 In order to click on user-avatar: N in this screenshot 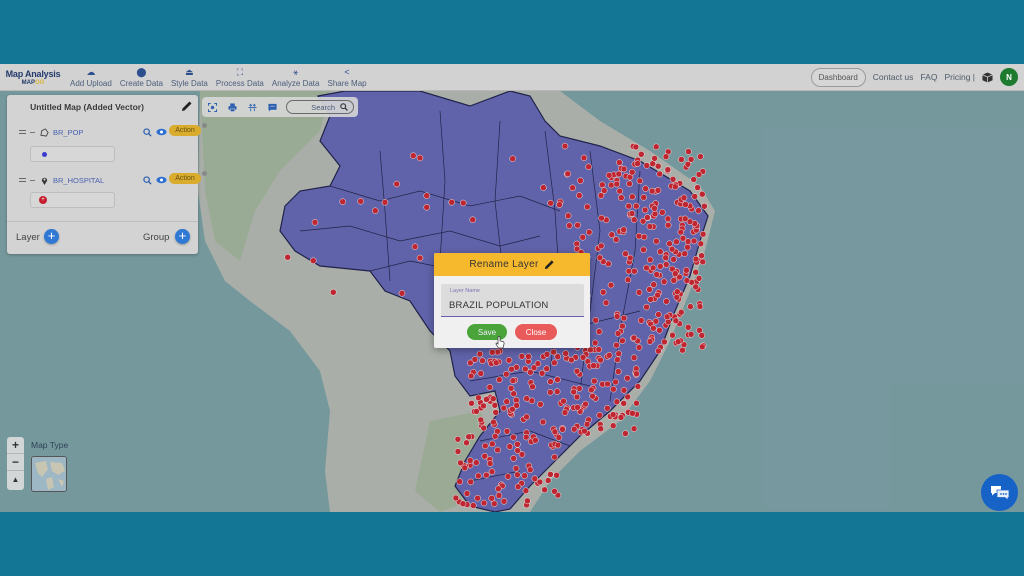, I will do `click(1009, 77)`.